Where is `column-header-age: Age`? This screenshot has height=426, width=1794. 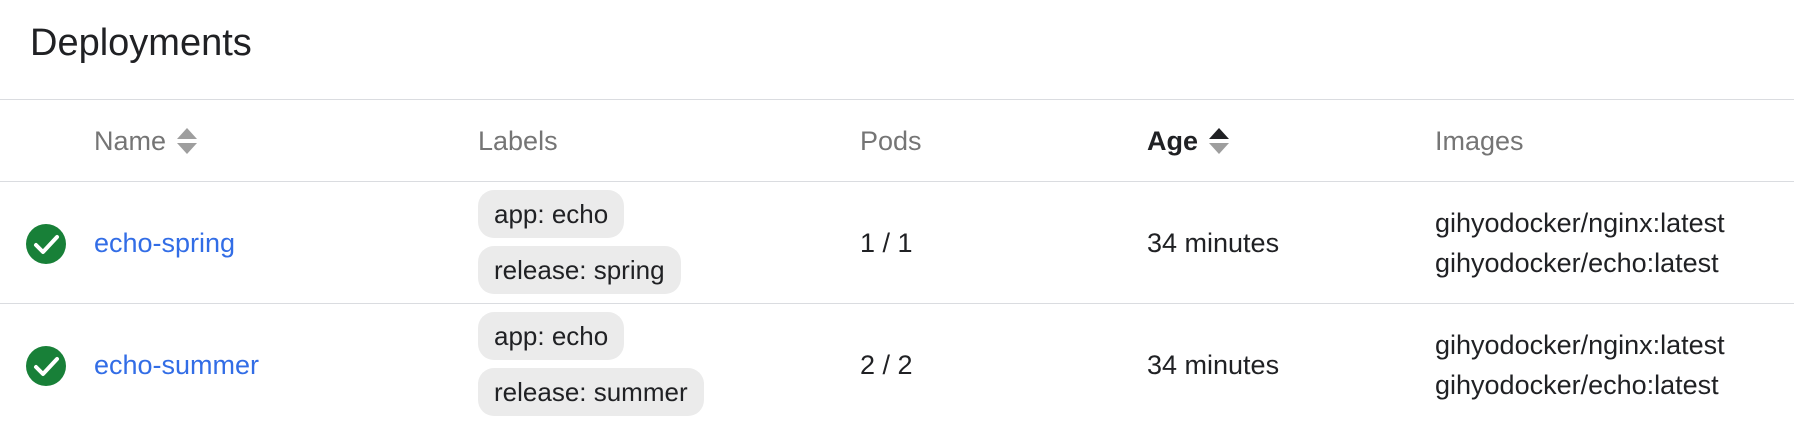 column-header-age: Age is located at coordinates (1188, 141).